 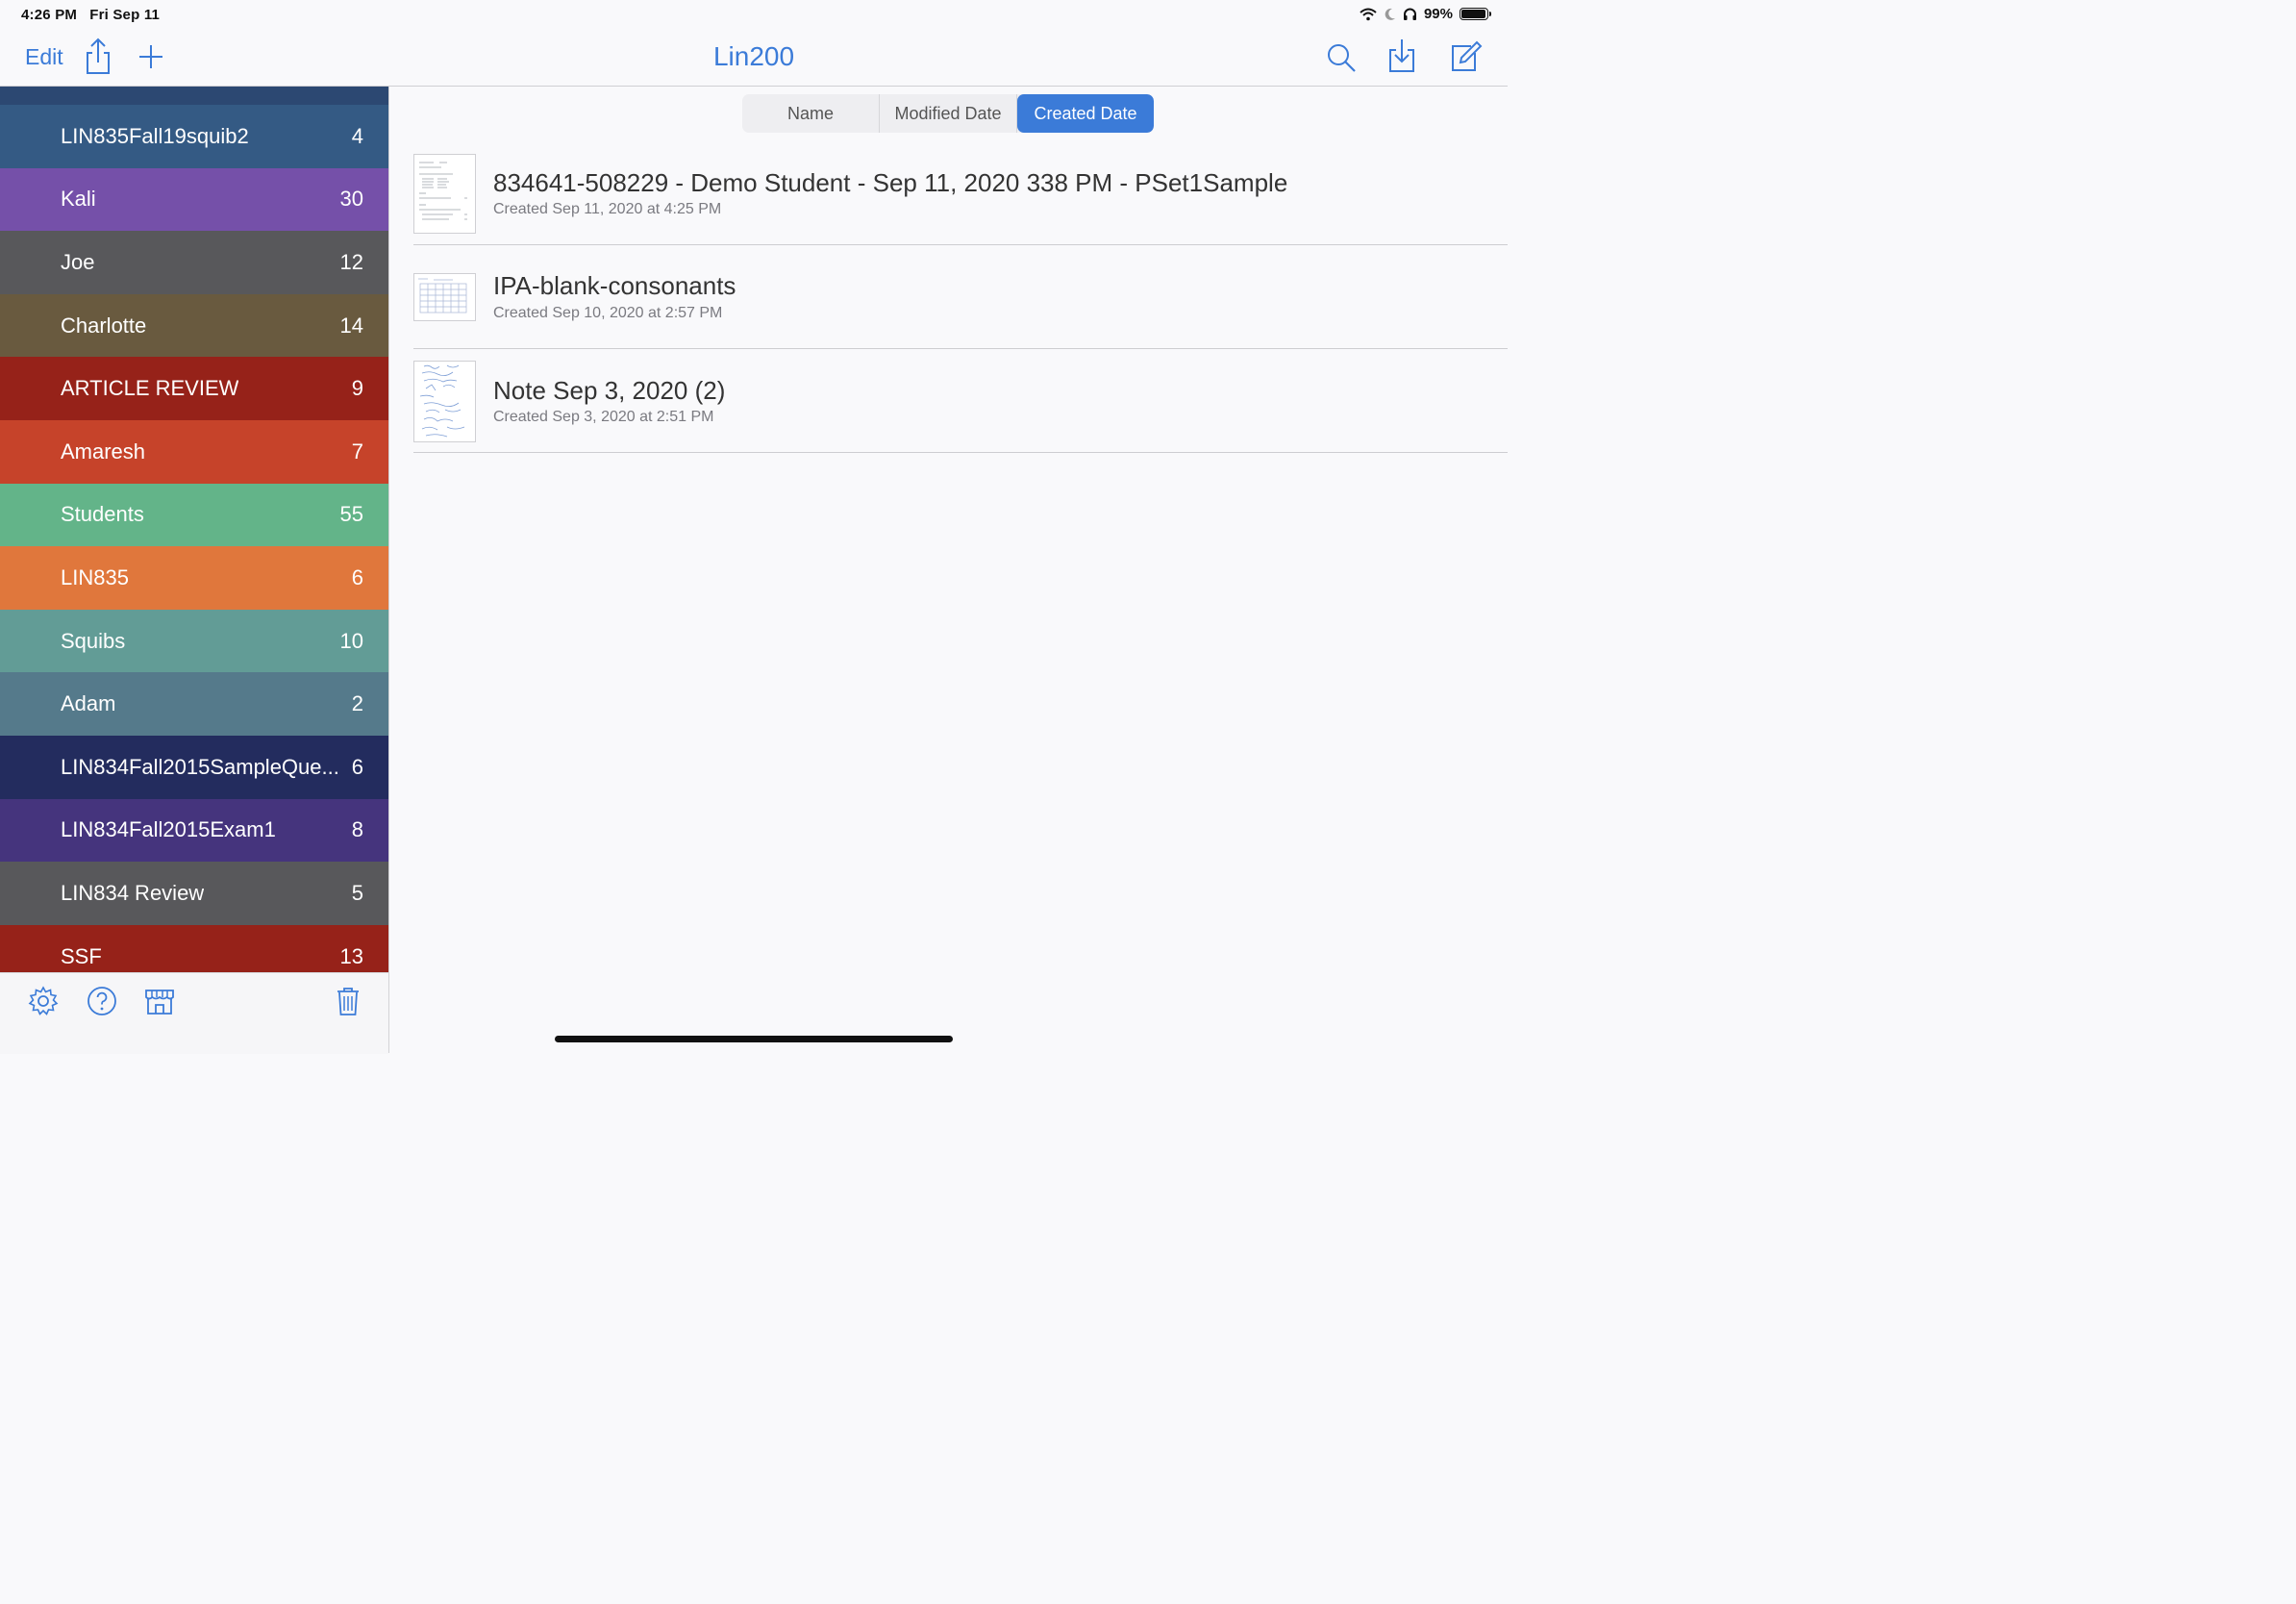 I want to click on folder-item: LIN834Fall2015Exam1 8, so click(x=194, y=830).